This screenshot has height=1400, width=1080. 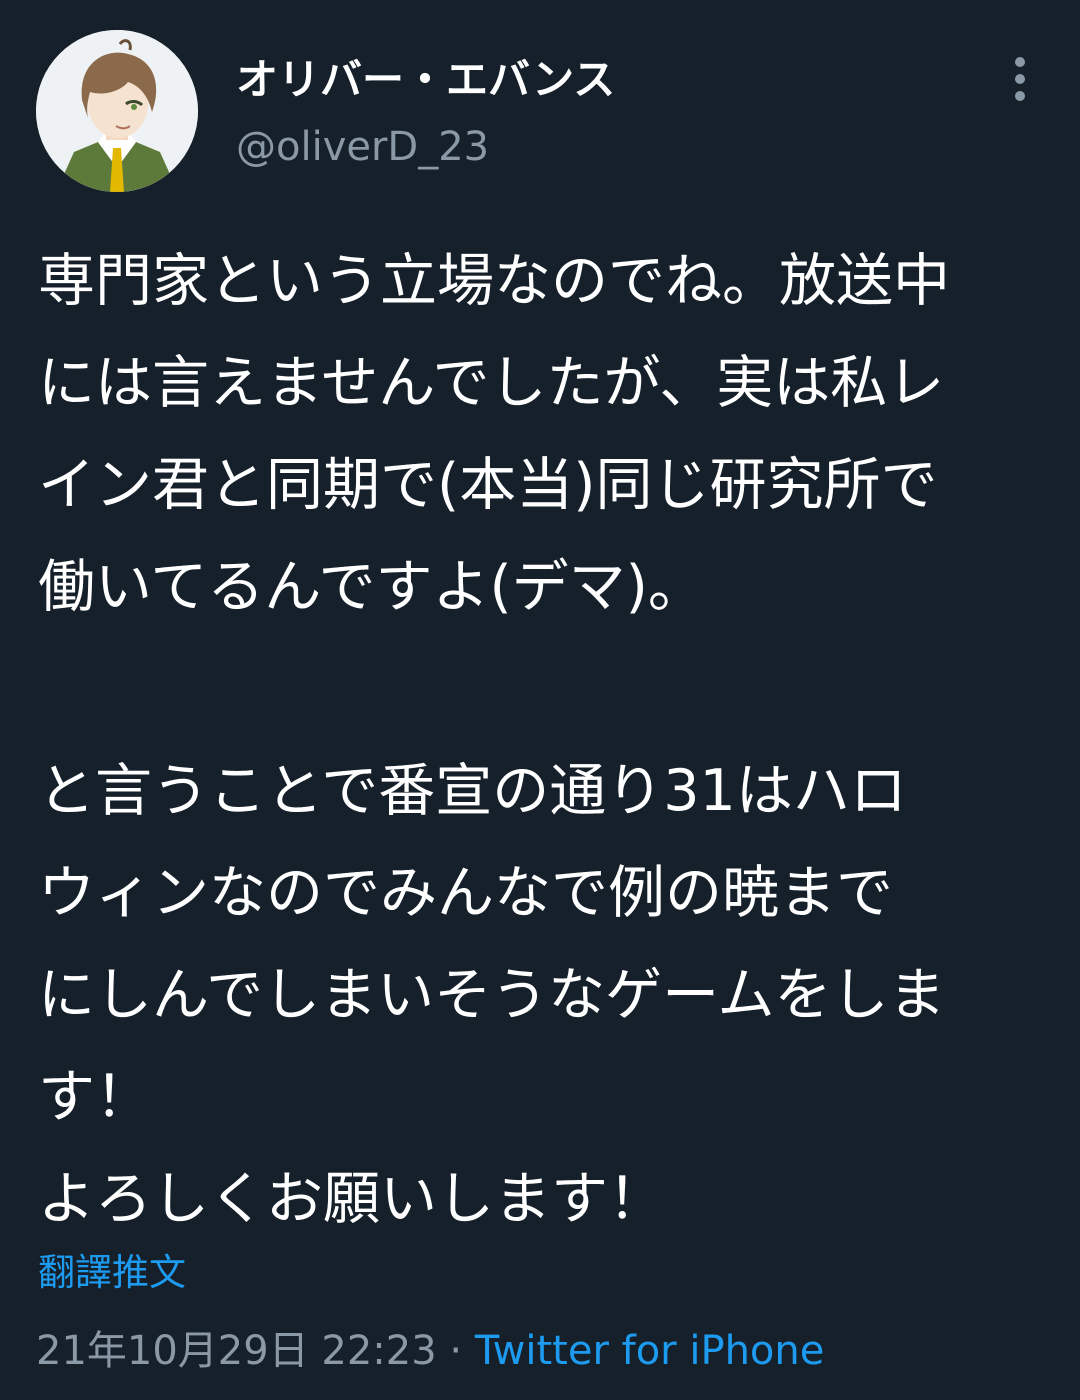 What do you see at coordinates (491, 383) in the screenshot?
I see `tweet-text-line: には言えませんでしたが、実は私レ` at bounding box center [491, 383].